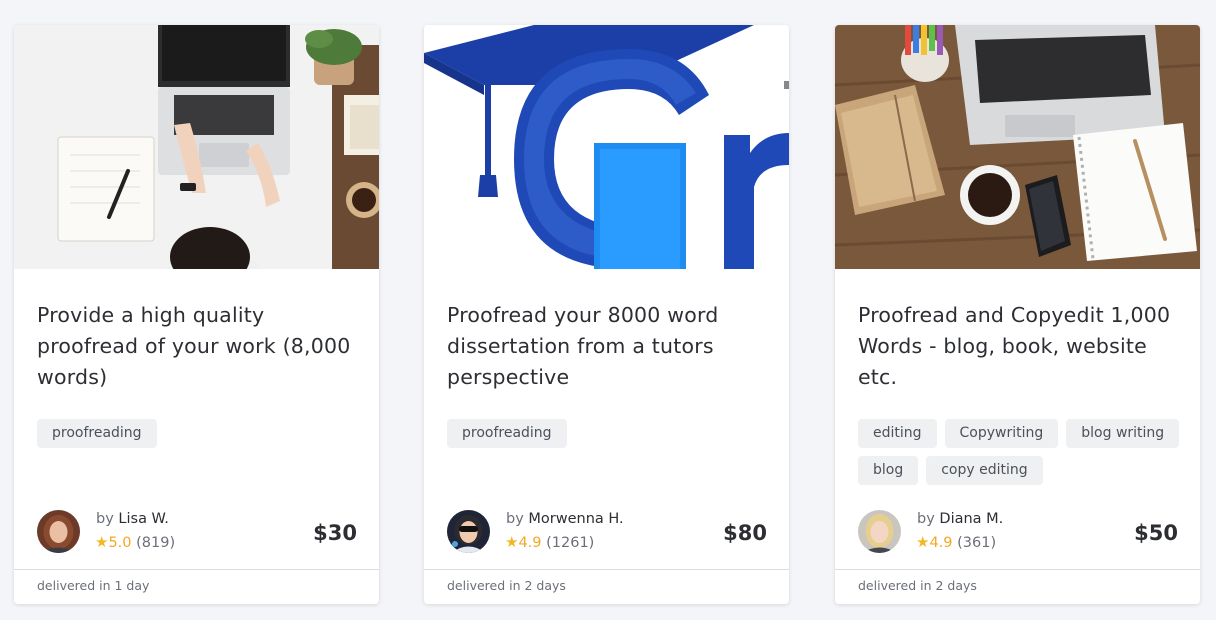 The image size is (1216, 620). Describe the element at coordinates (1123, 433) in the screenshot. I see `tag: blog writing` at that location.